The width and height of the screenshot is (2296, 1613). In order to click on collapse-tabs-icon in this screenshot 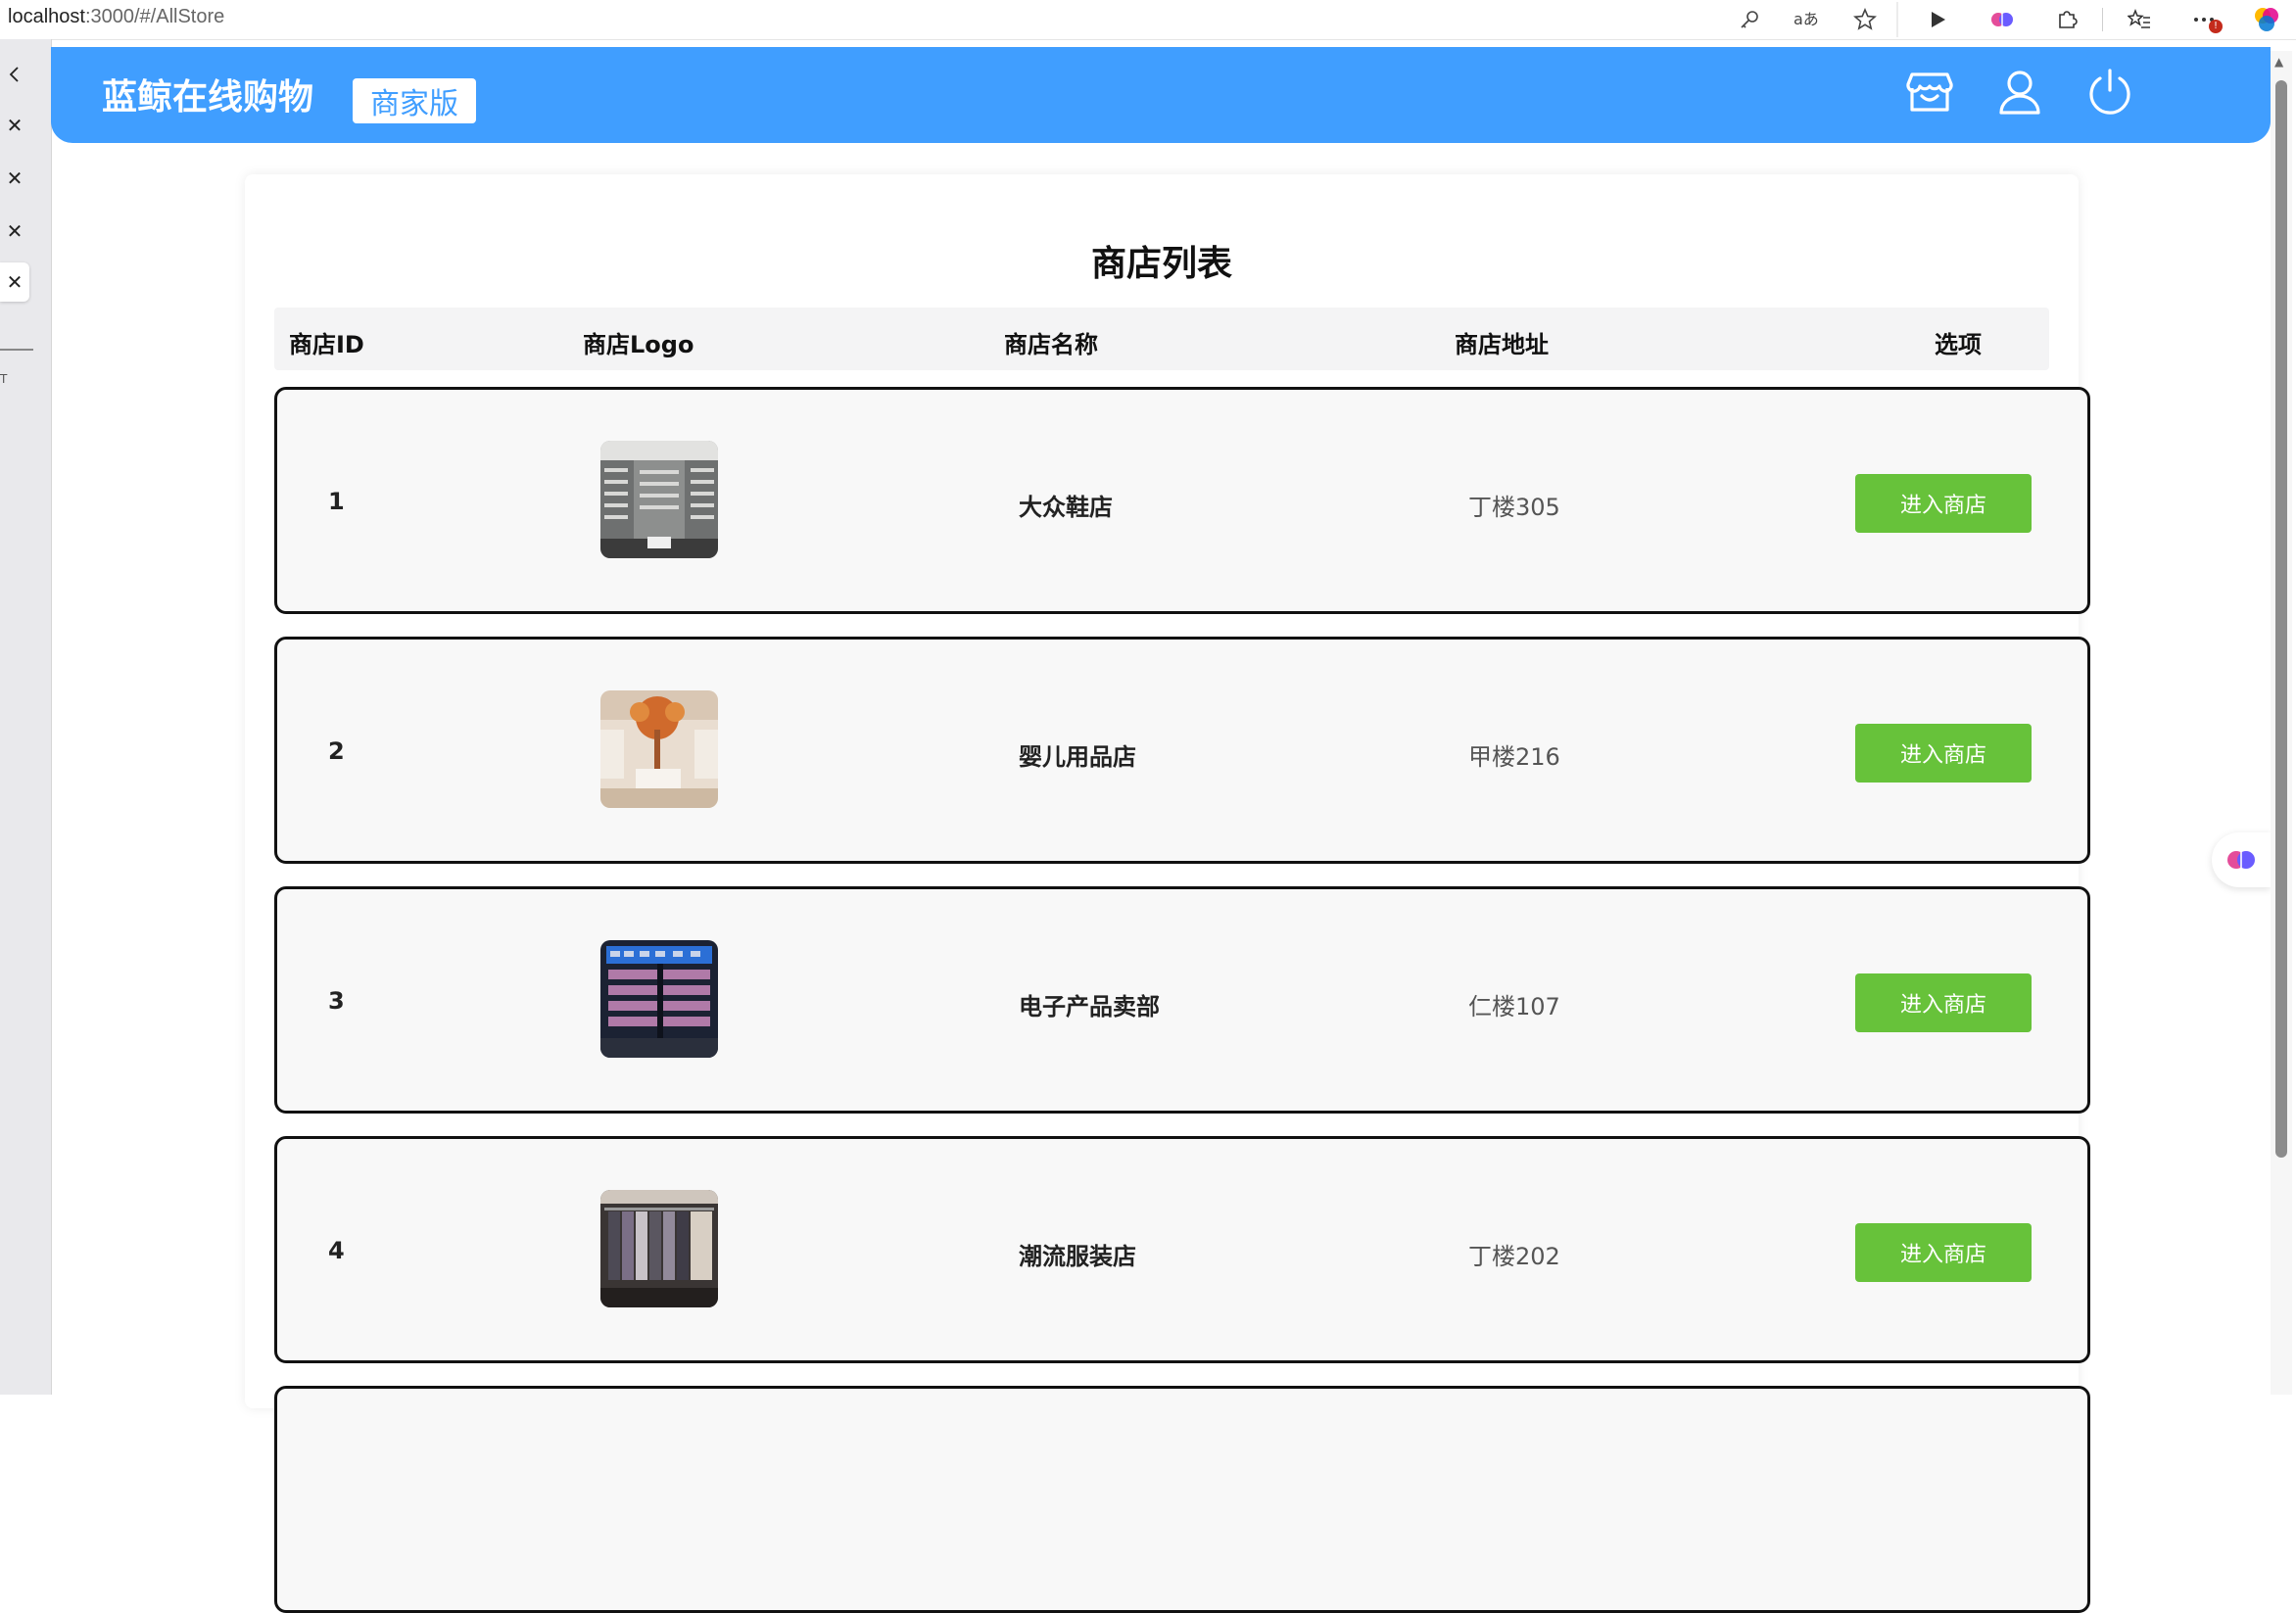, I will do `click(14, 74)`.